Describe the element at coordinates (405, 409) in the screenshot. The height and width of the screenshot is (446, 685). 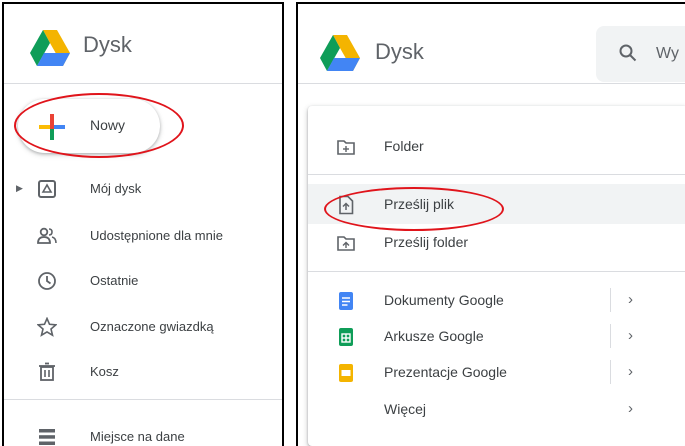
I see `menu-item-label: Więcej` at that location.